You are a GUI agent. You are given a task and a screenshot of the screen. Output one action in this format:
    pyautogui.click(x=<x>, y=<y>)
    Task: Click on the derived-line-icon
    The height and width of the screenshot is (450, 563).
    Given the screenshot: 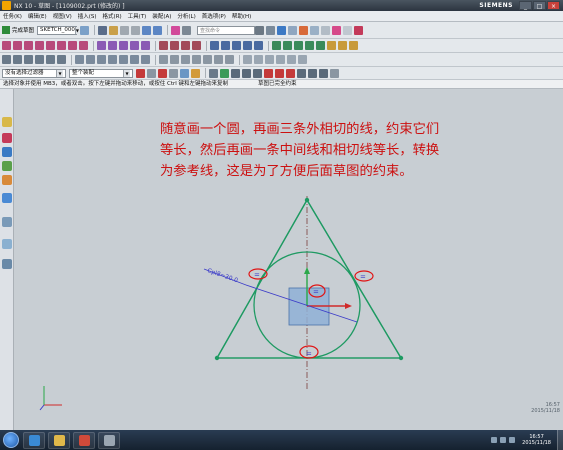 What is the action you would take?
    pyautogui.click(x=145, y=45)
    